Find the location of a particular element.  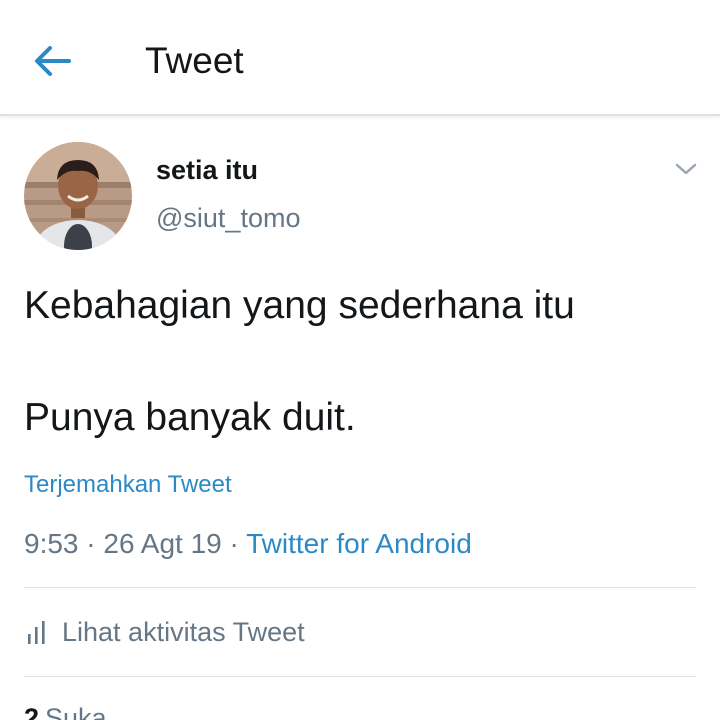

view-tweet-activity-button: Lihat aktivitas Tweet is located at coordinates (164, 632).